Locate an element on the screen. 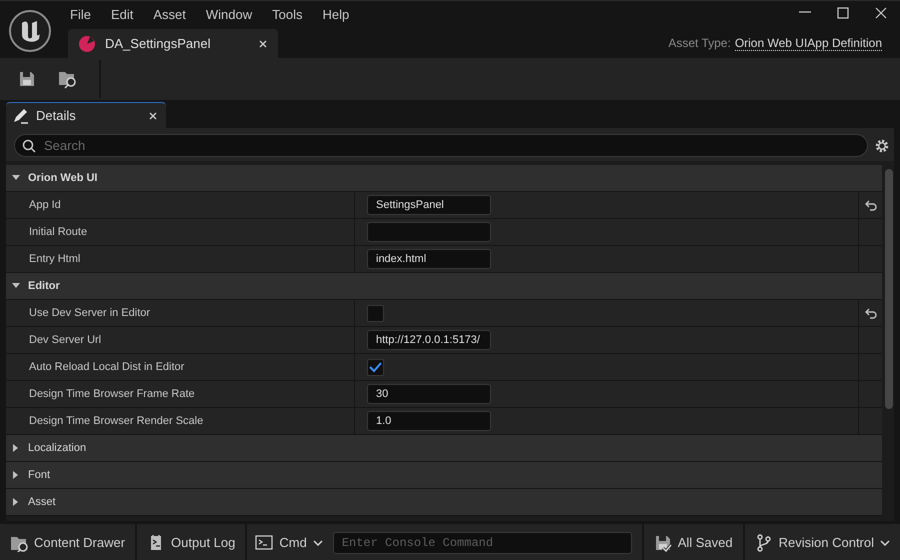  save-icon is located at coordinates (27, 79).